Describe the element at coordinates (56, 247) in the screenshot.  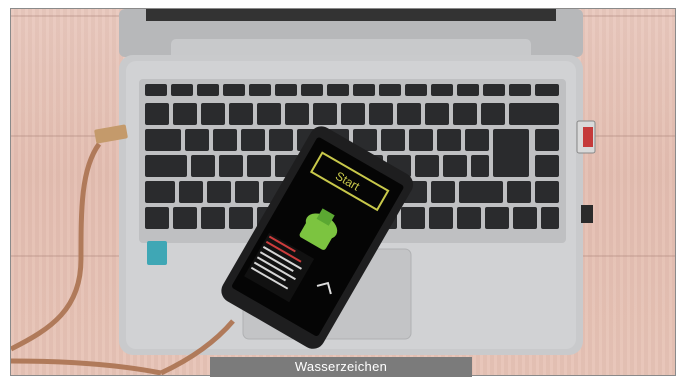
I see `usb-cable-left` at that location.